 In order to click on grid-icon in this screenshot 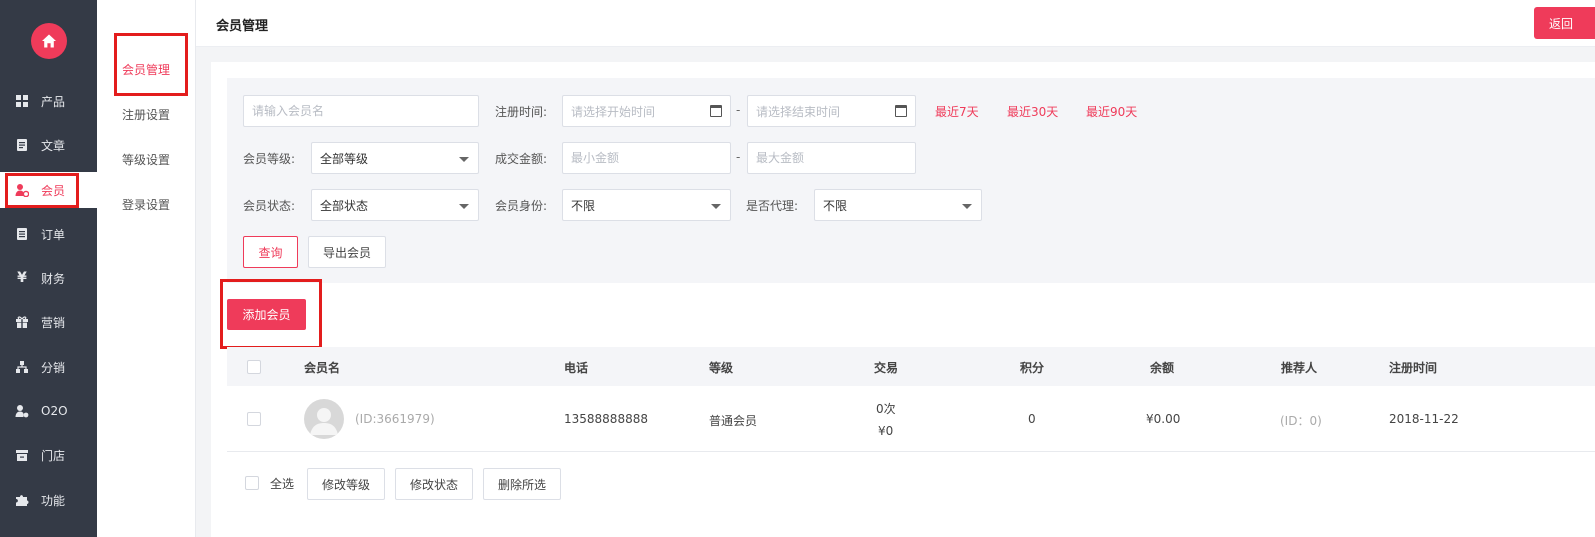, I will do `click(22, 101)`.